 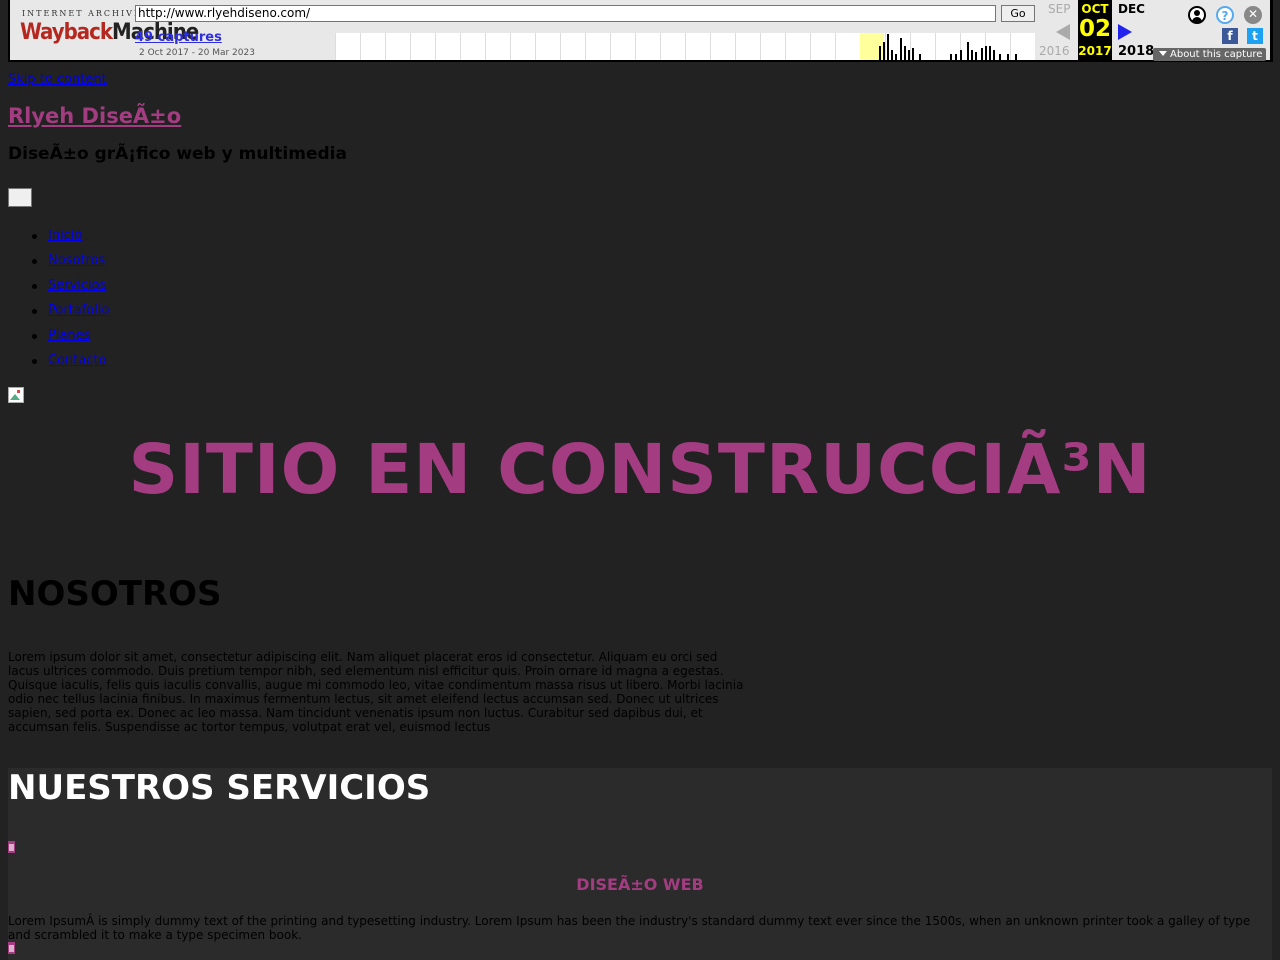 What do you see at coordinates (70, 315) in the screenshot?
I see `nav-item-portafolio: Portafolio` at bounding box center [70, 315].